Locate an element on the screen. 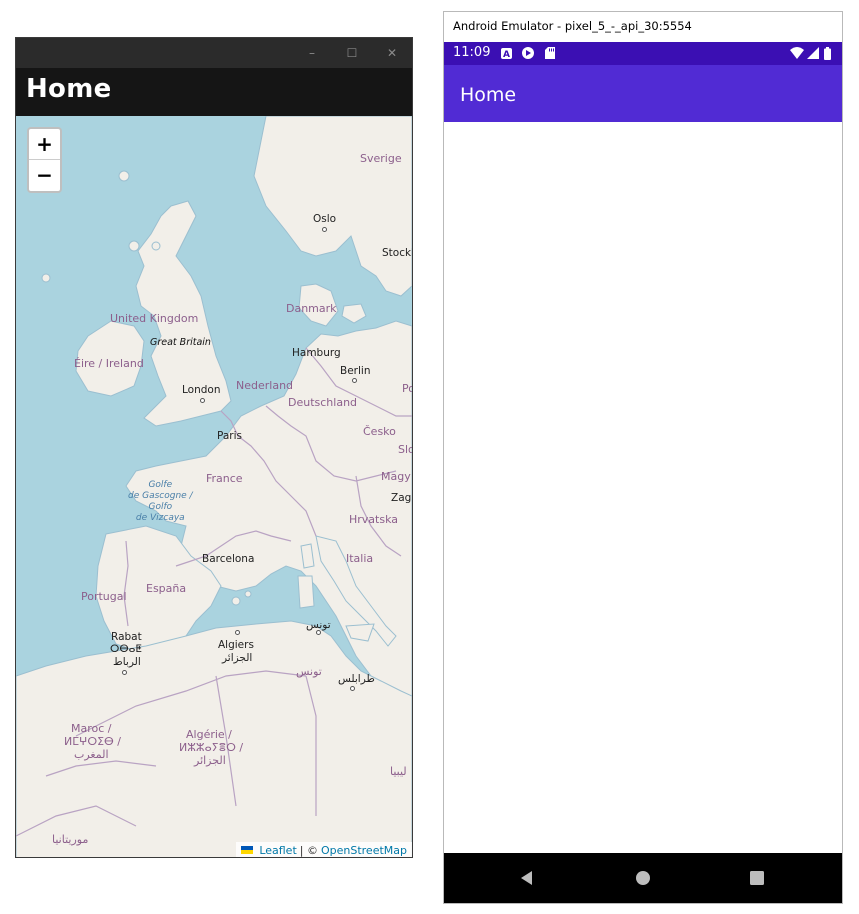  label-nederland: Nederland is located at coordinates (265, 385).